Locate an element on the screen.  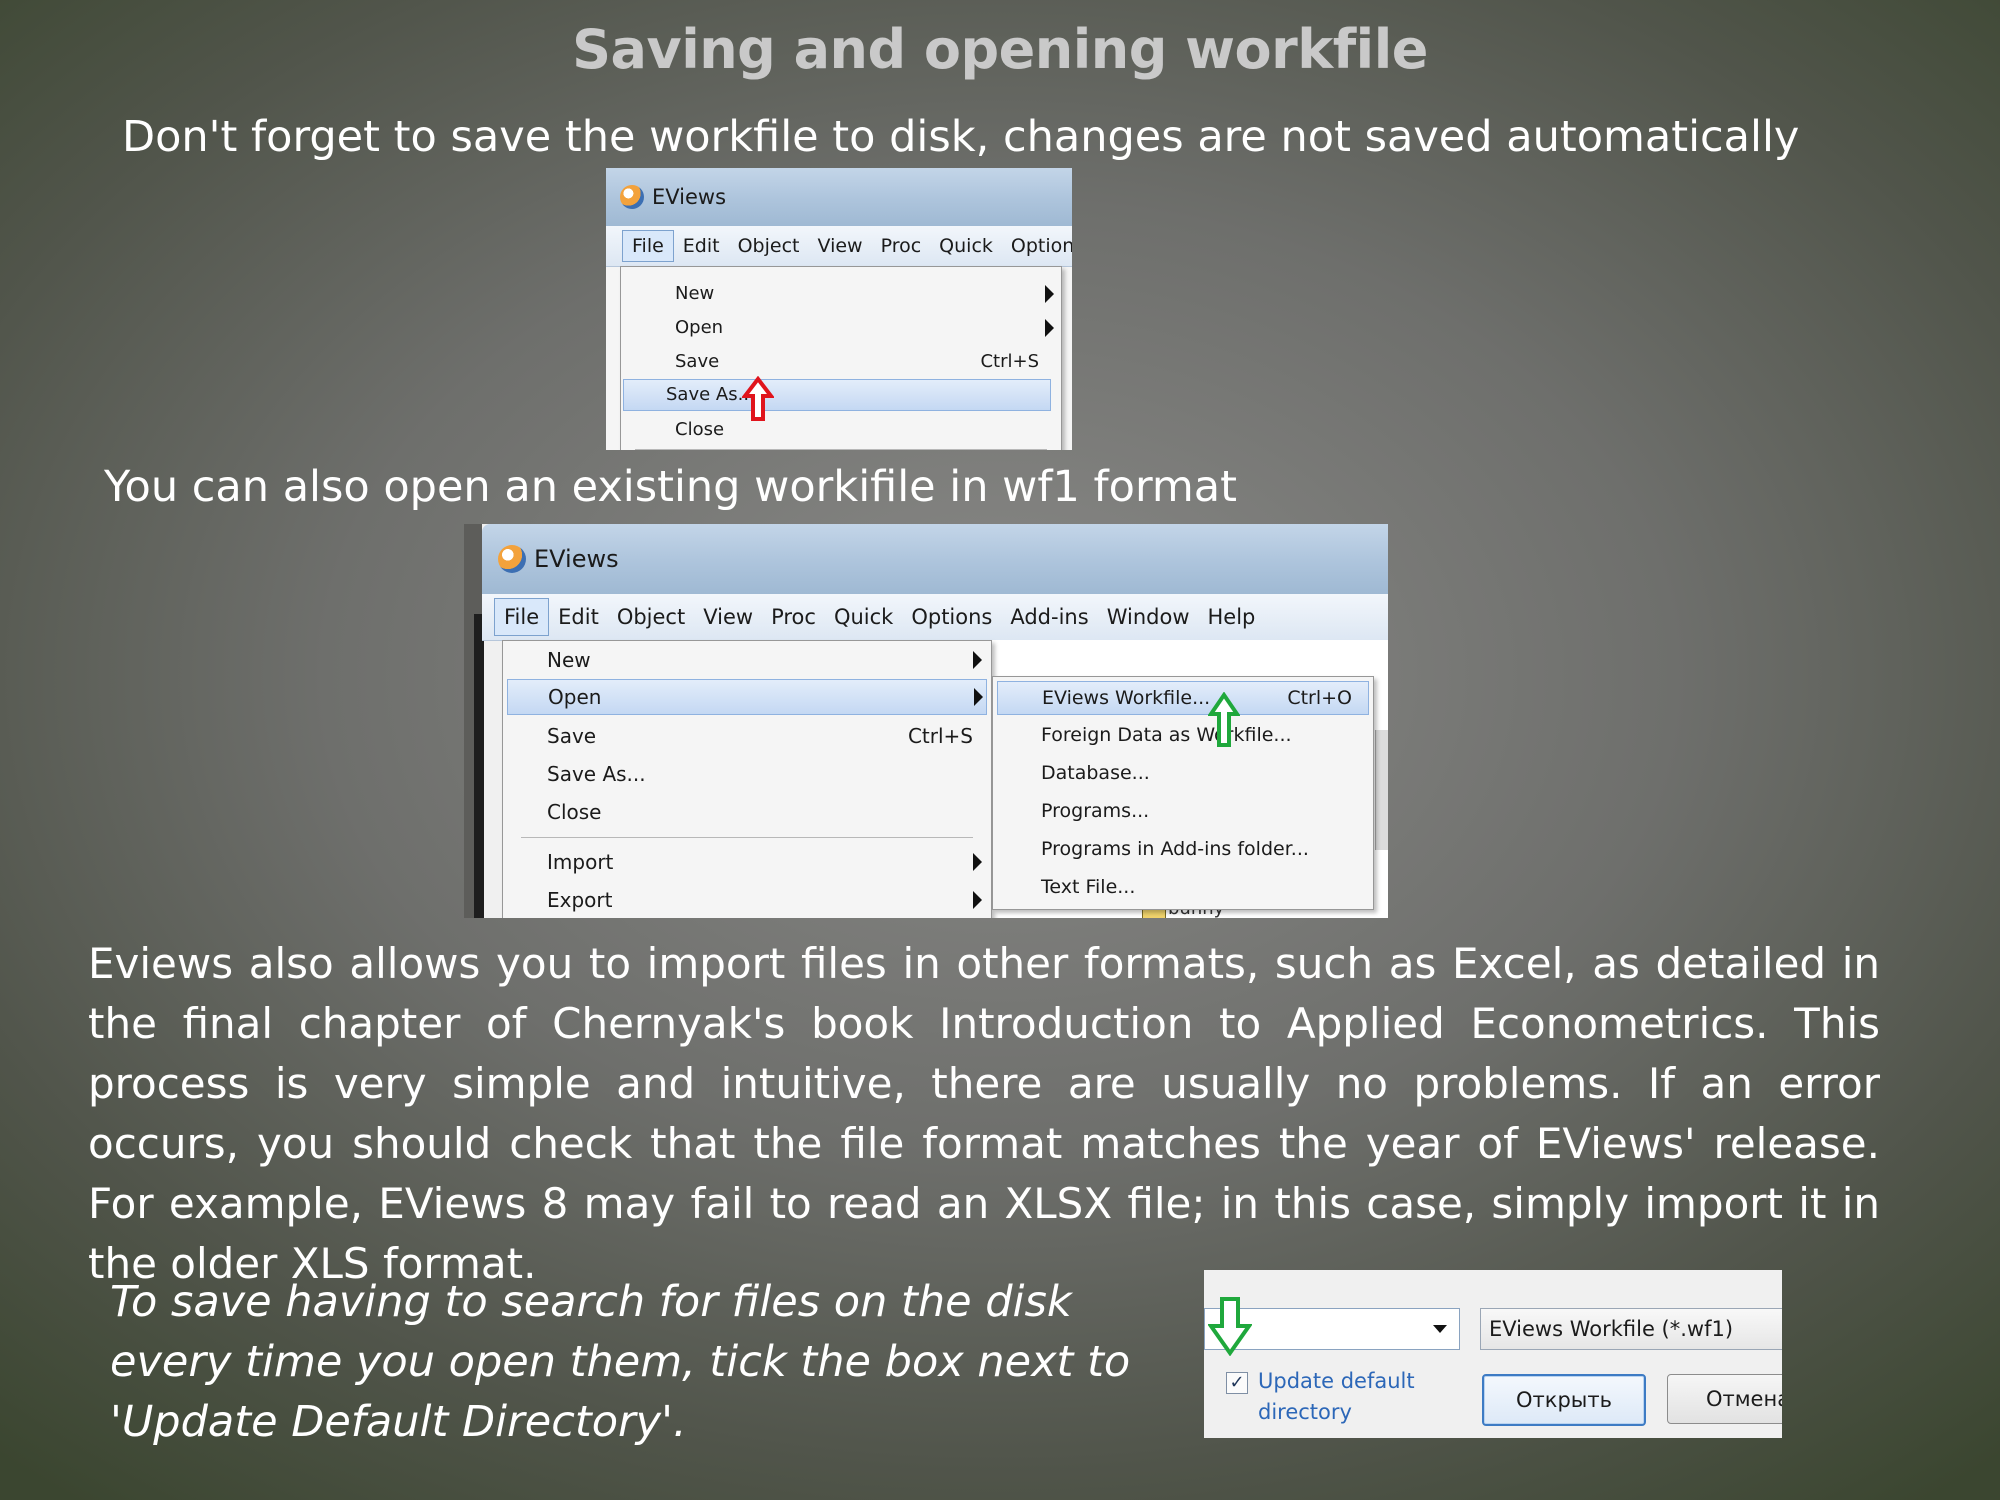
menu-item-import: Import is located at coordinates (747, 862).